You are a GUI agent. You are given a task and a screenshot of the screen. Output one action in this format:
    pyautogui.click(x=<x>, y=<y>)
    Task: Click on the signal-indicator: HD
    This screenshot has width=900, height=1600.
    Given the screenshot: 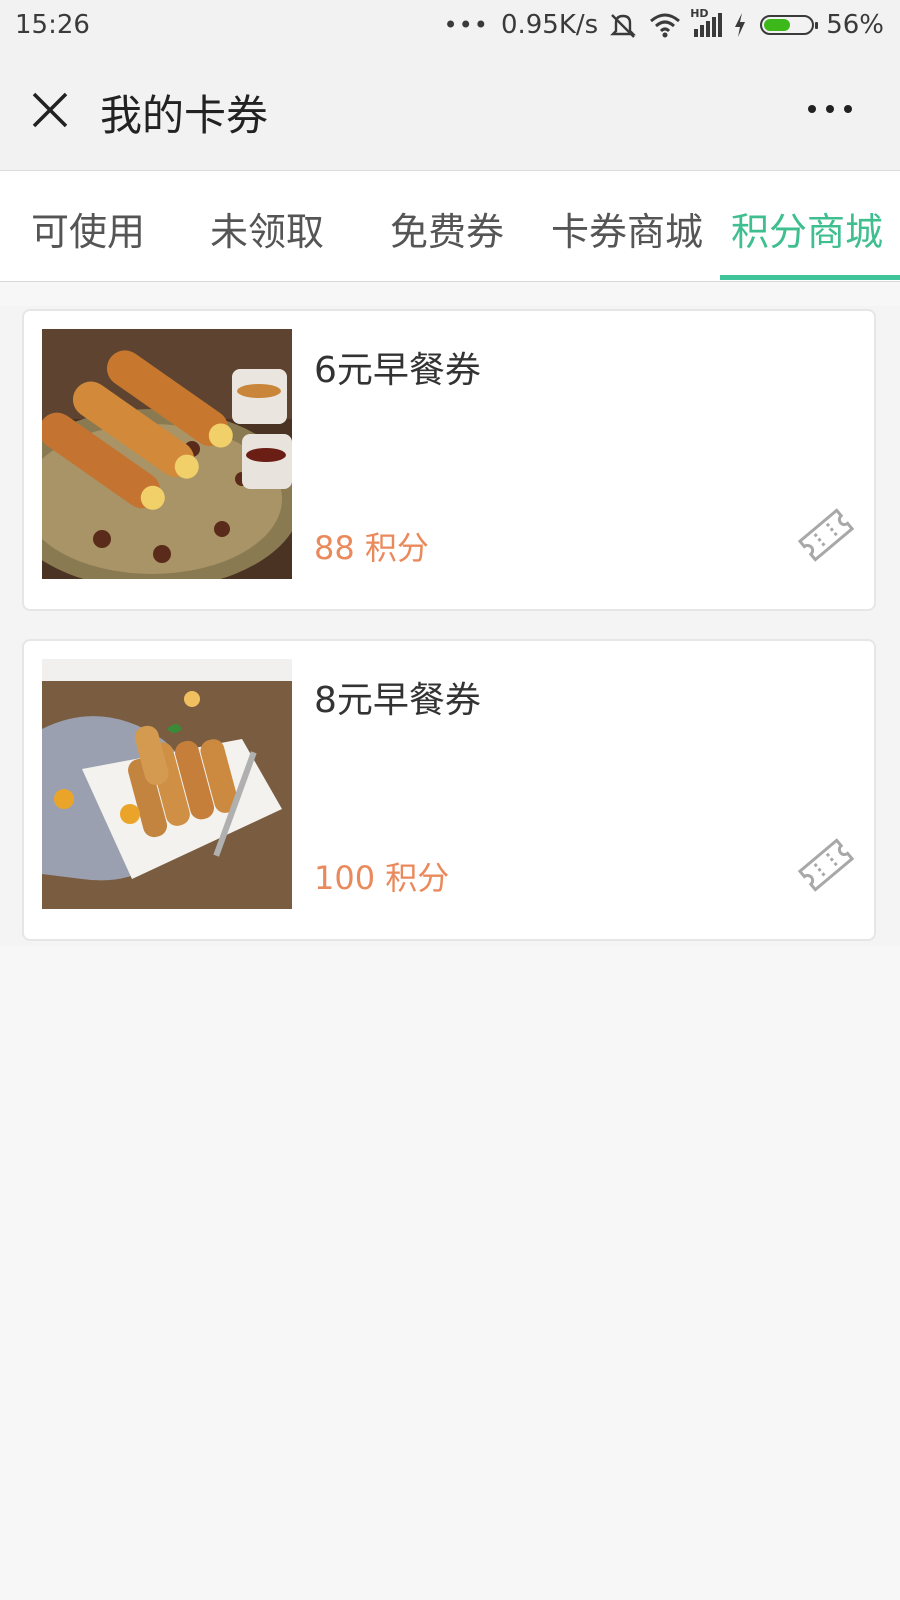 What is the action you would take?
    pyautogui.click(x=707, y=23)
    